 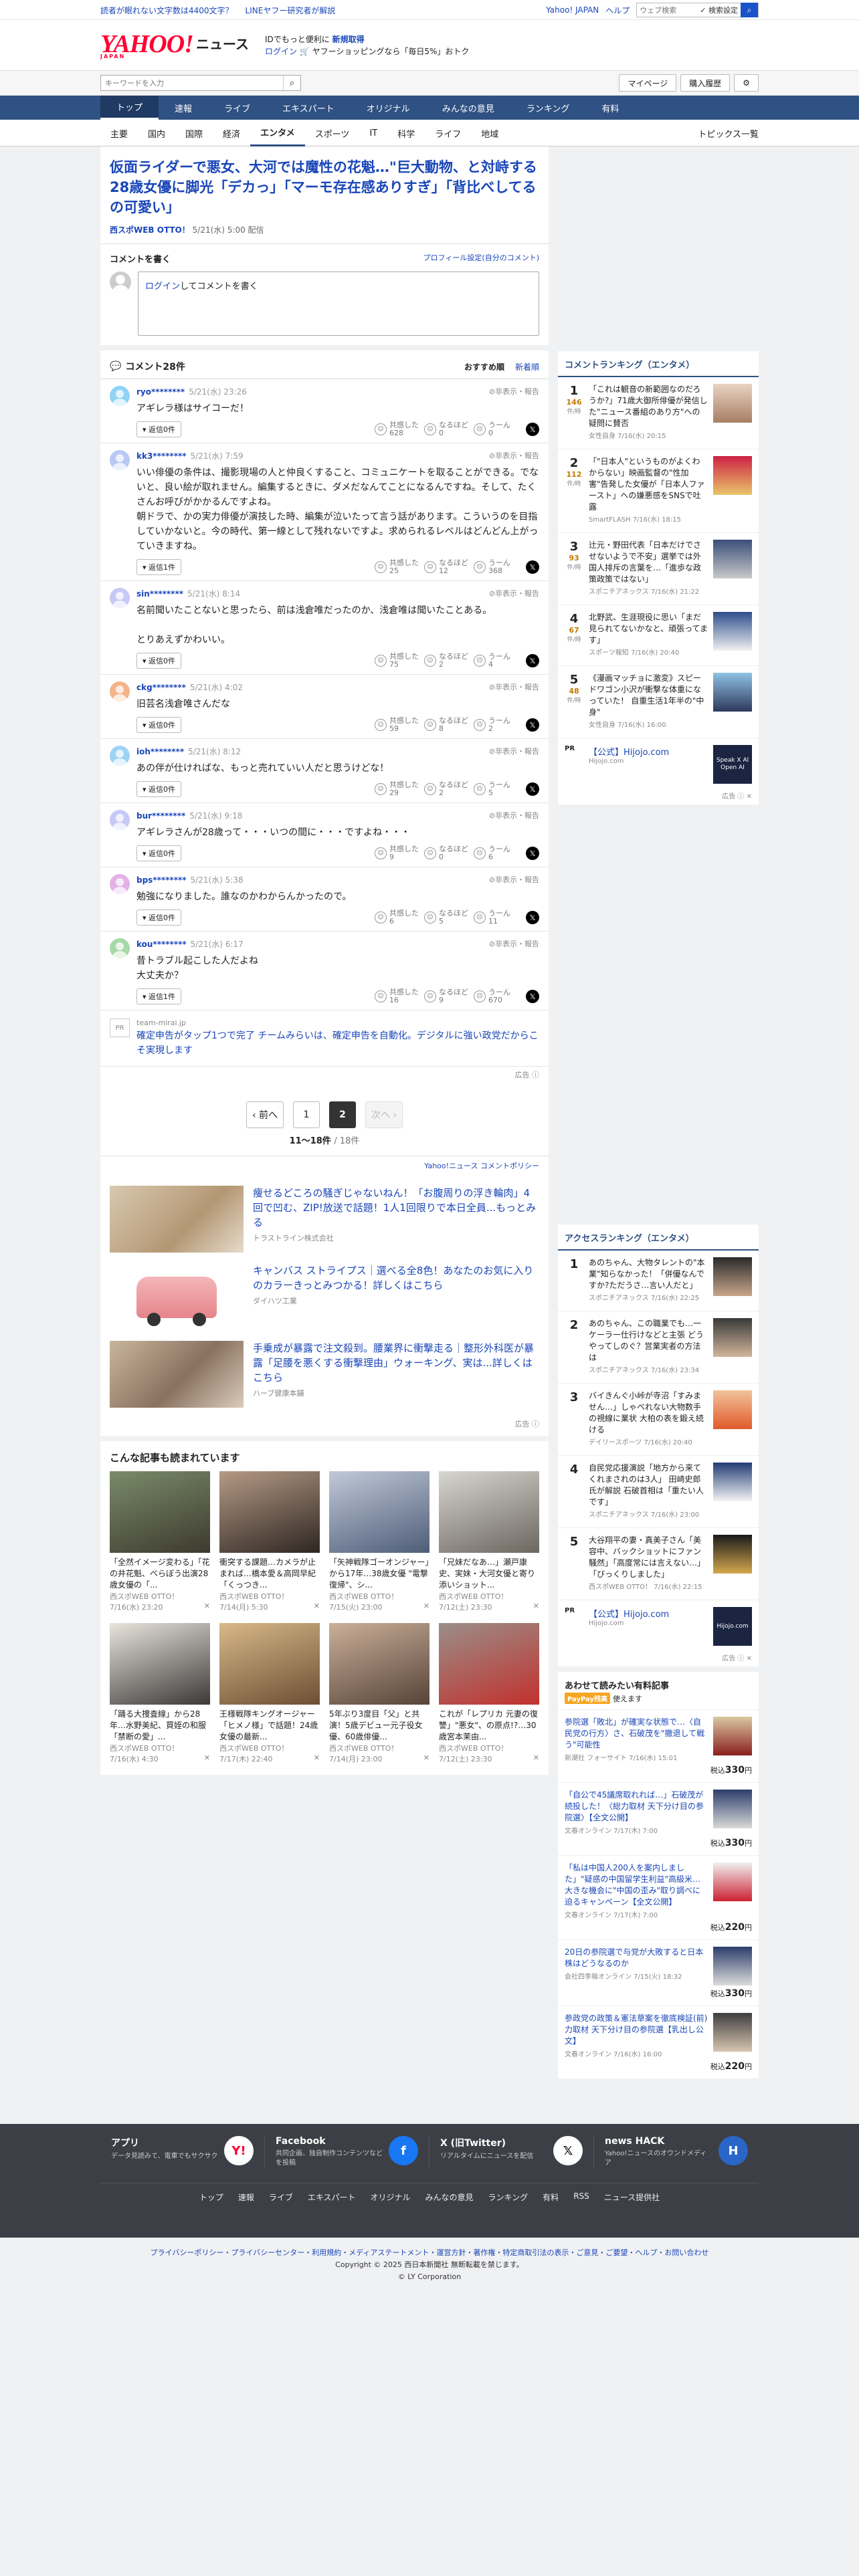 I want to click on comment-user: kou******** 5/21(水) 6:17, so click(x=190, y=944).